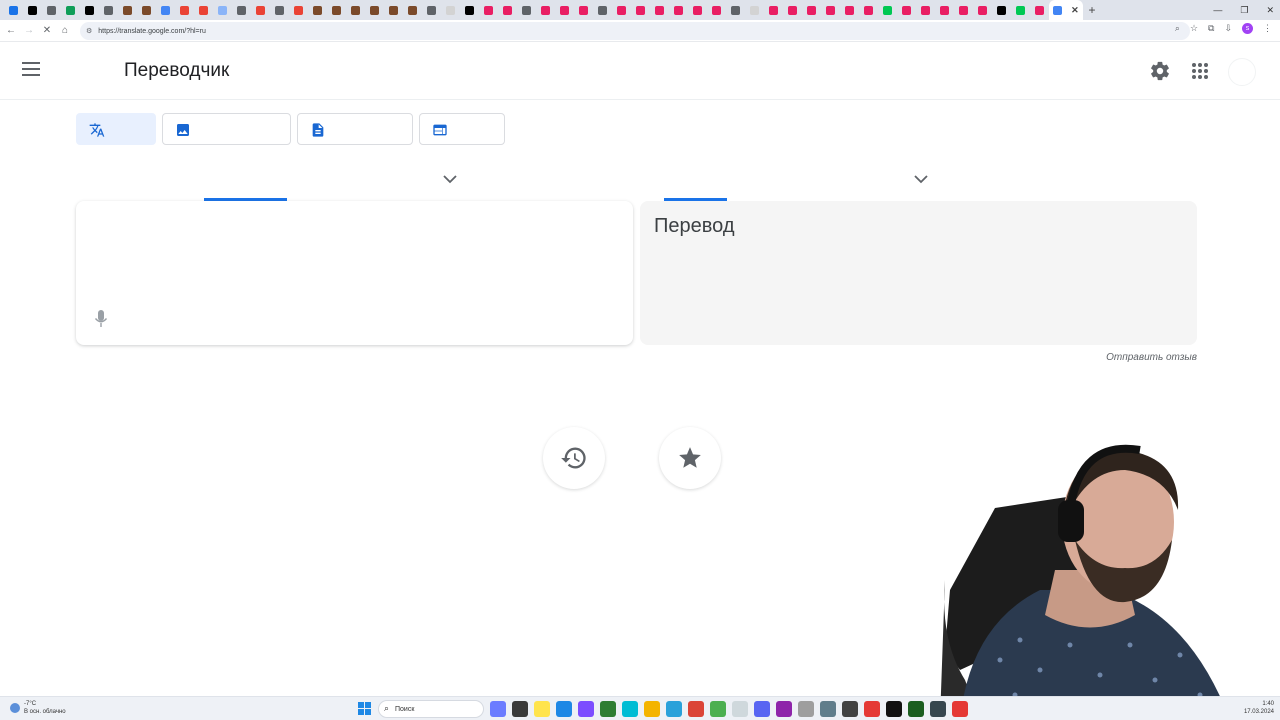 Image resolution: width=1280 pixels, height=720 pixels. What do you see at coordinates (1211, 28) in the screenshot?
I see `extensions-icon: ⧉` at bounding box center [1211, 28].